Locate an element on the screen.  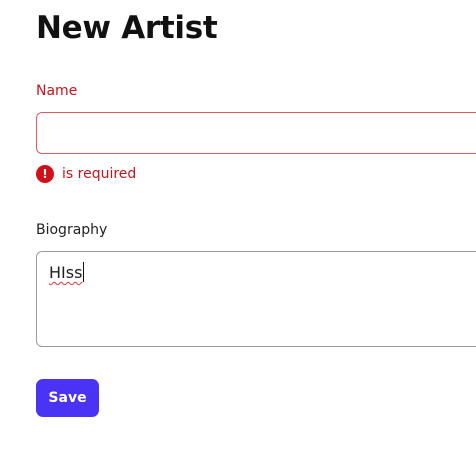
name-field is located at coordinates (256, 133).